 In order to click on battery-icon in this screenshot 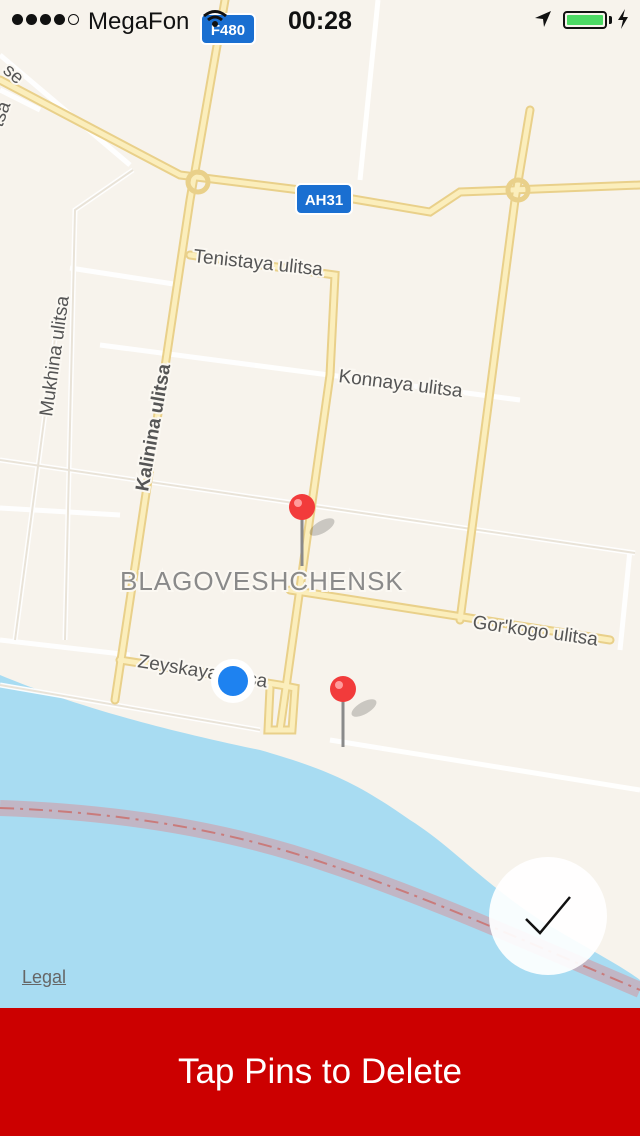, I will do `click(585, 20)`.